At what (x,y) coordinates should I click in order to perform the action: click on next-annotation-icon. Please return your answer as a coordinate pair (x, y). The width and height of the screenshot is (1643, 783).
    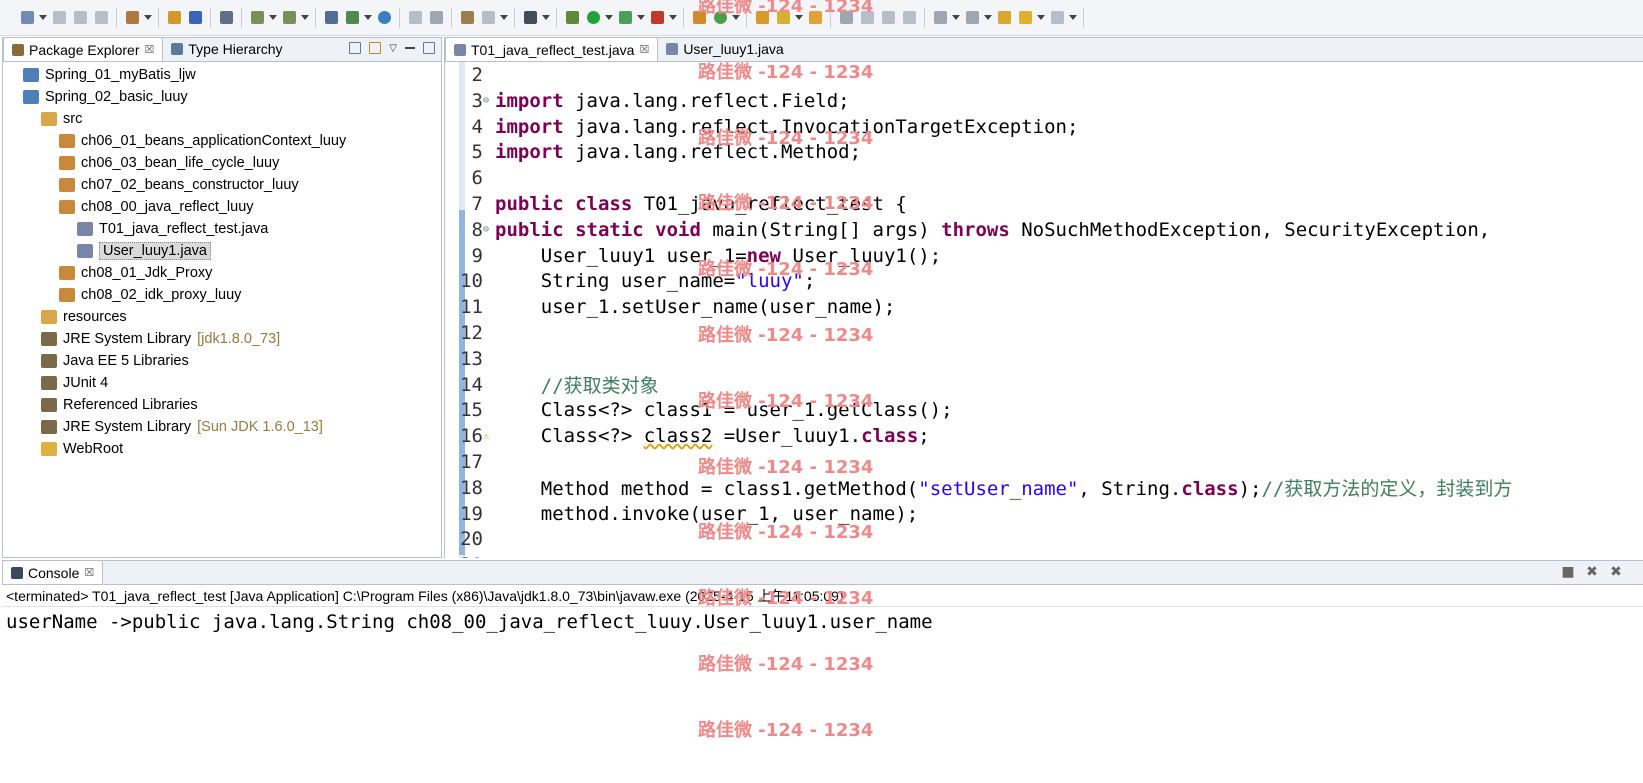
    Looking at the image, I should click on (257, 18).